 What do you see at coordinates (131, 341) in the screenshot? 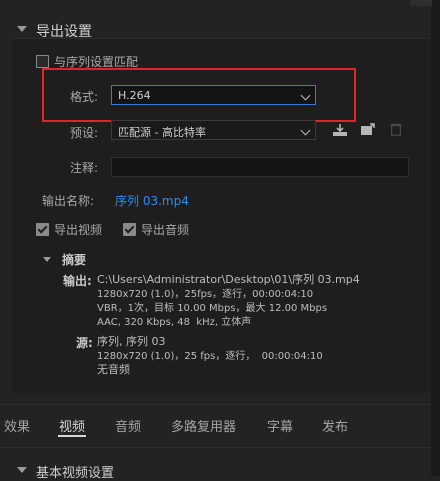
I see `summary-source-line-1: 序列, 序列 03` at bounding box center [131, 341].